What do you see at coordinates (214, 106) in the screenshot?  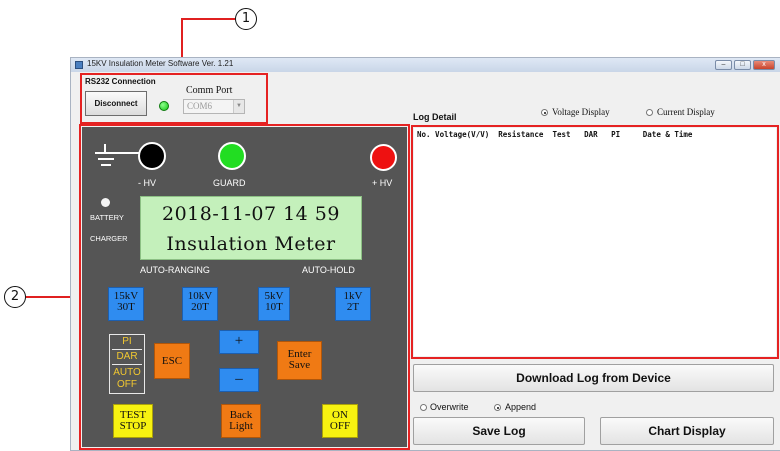 I see `comm-port-select: COM6 ▼` at bounding box center [214, 106].